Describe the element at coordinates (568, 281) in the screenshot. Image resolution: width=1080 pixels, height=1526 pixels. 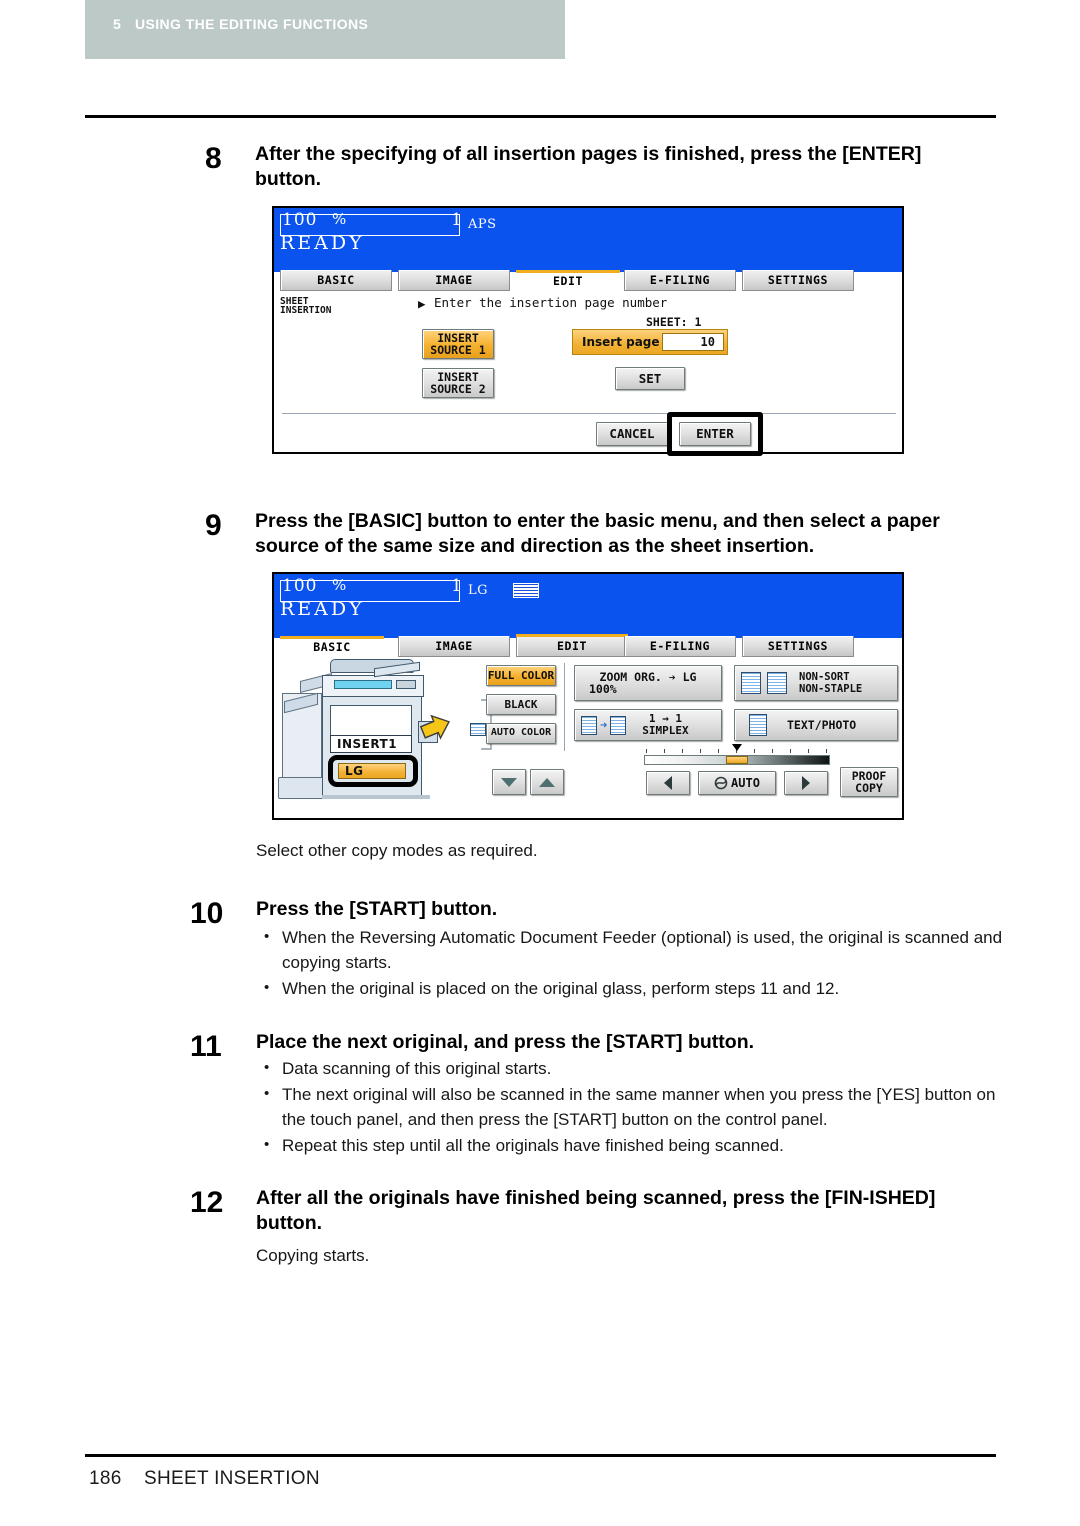
I see `tab-edit: EDIT` at that location.